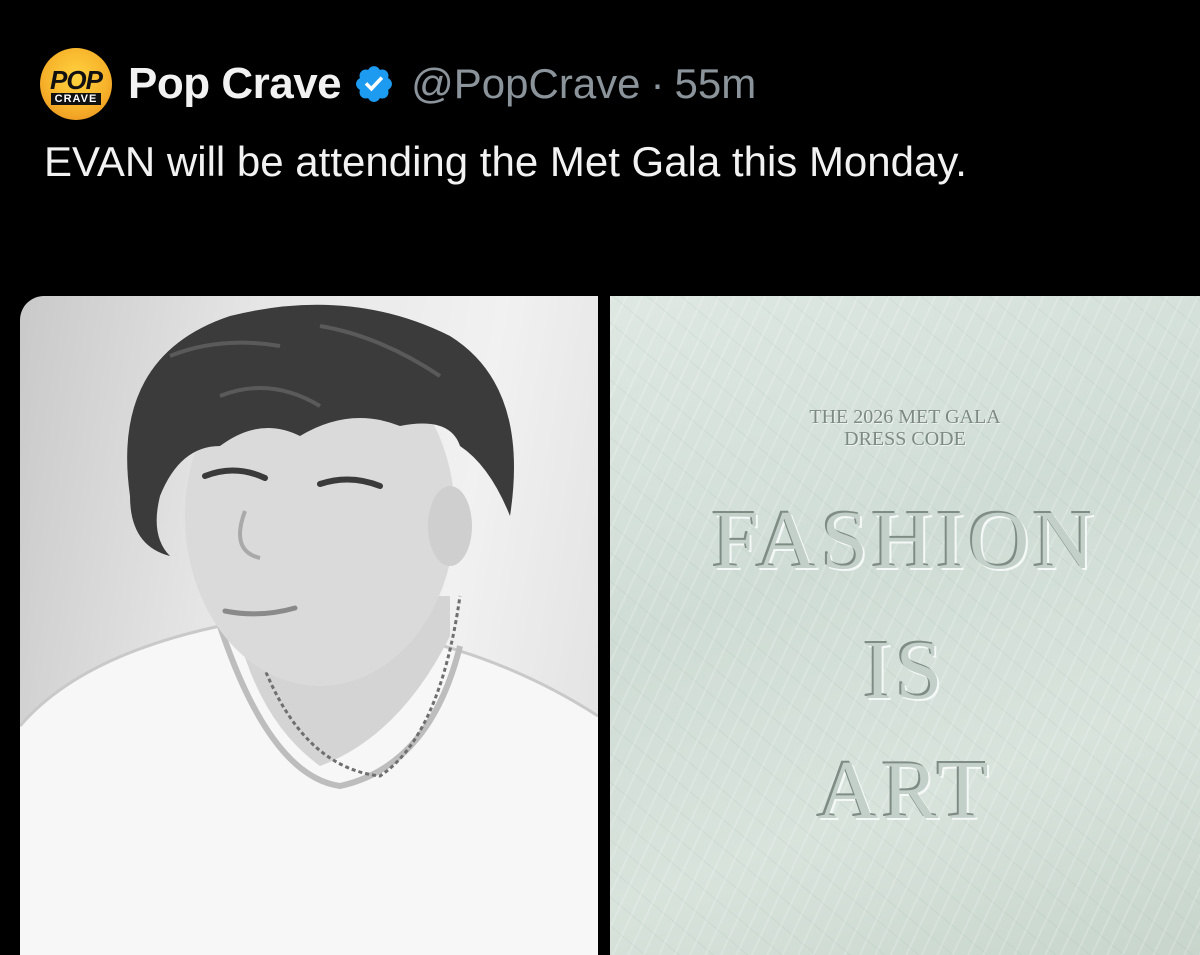 The height and width of the screenshot is (955, 1200). Describe the element at coordinates (905, 439) in the screenshot. I see `dress-code-label: DRESS CODE` at that location.